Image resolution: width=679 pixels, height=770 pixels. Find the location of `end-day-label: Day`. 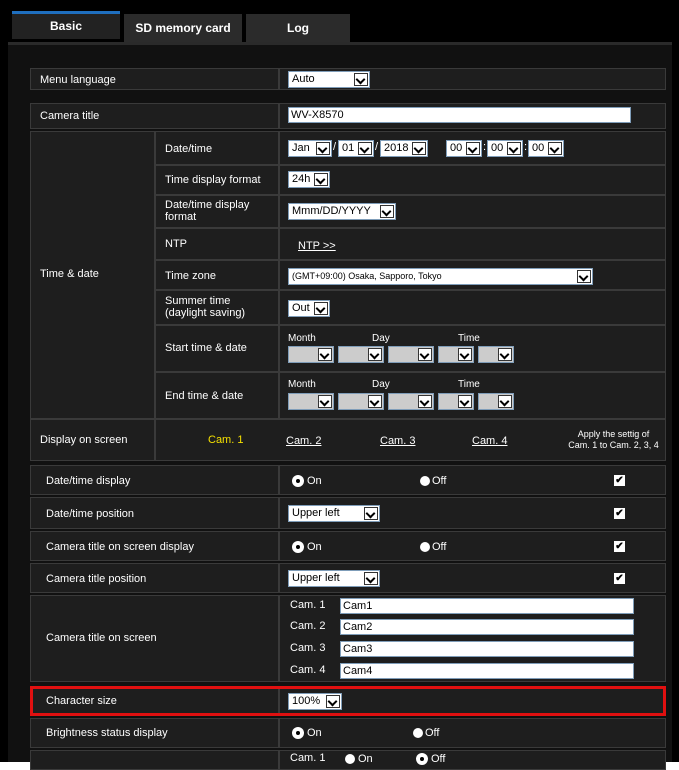

end-day-label: Day is located at coordinates (381, 384).